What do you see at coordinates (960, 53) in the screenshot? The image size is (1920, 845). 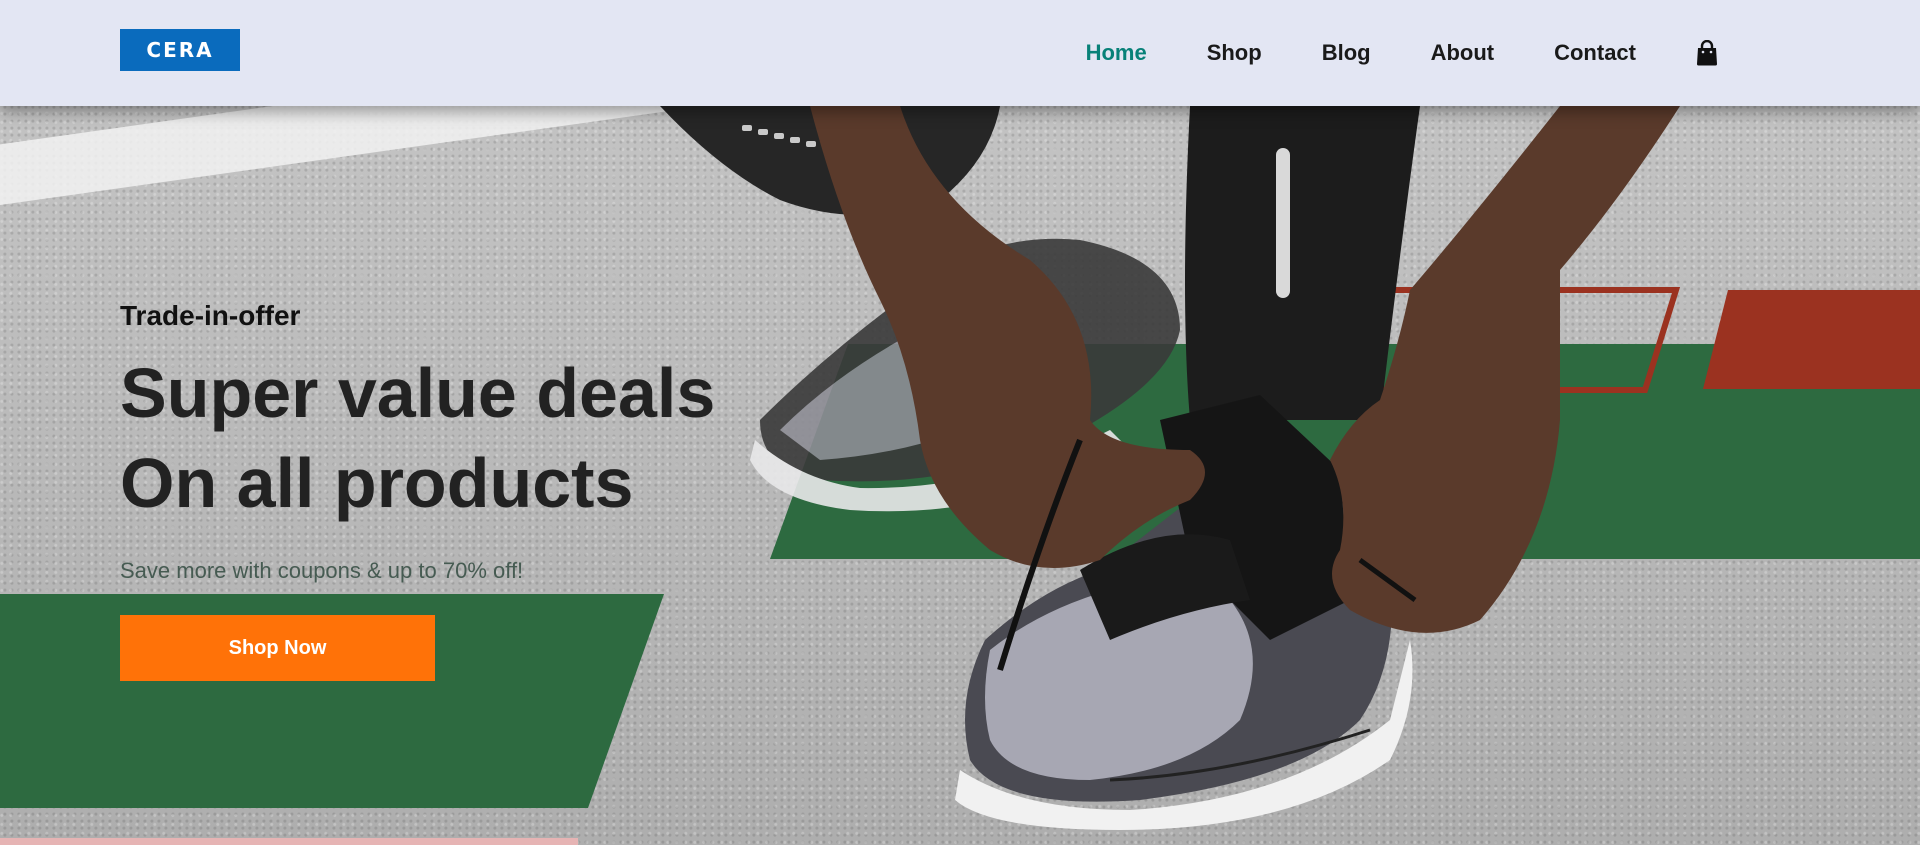 I see `site-header: CERA Home Shop Blog About Contact` at bounding box center [960, 53].